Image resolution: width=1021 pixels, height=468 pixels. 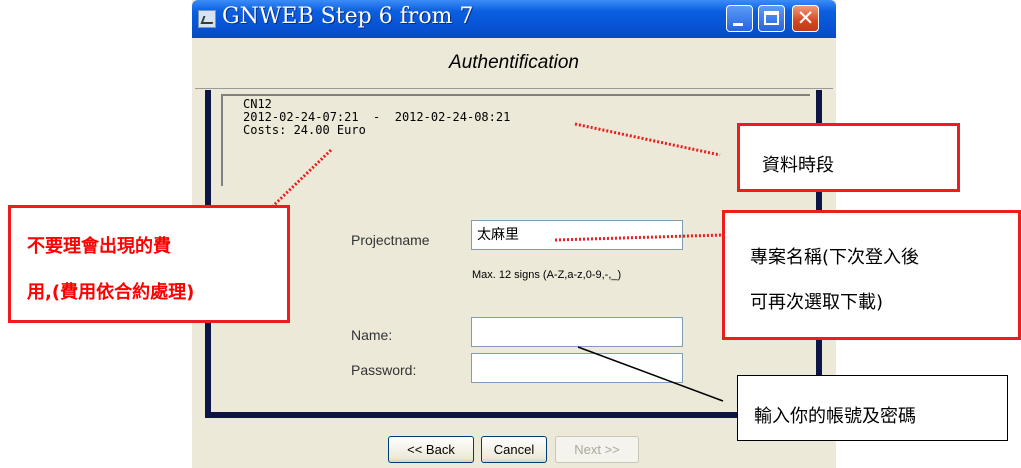 What do you see at coordinates (514, 449) in the screenshot?
I see `cancel-button: Cancel` at bounding box center [514, 449].